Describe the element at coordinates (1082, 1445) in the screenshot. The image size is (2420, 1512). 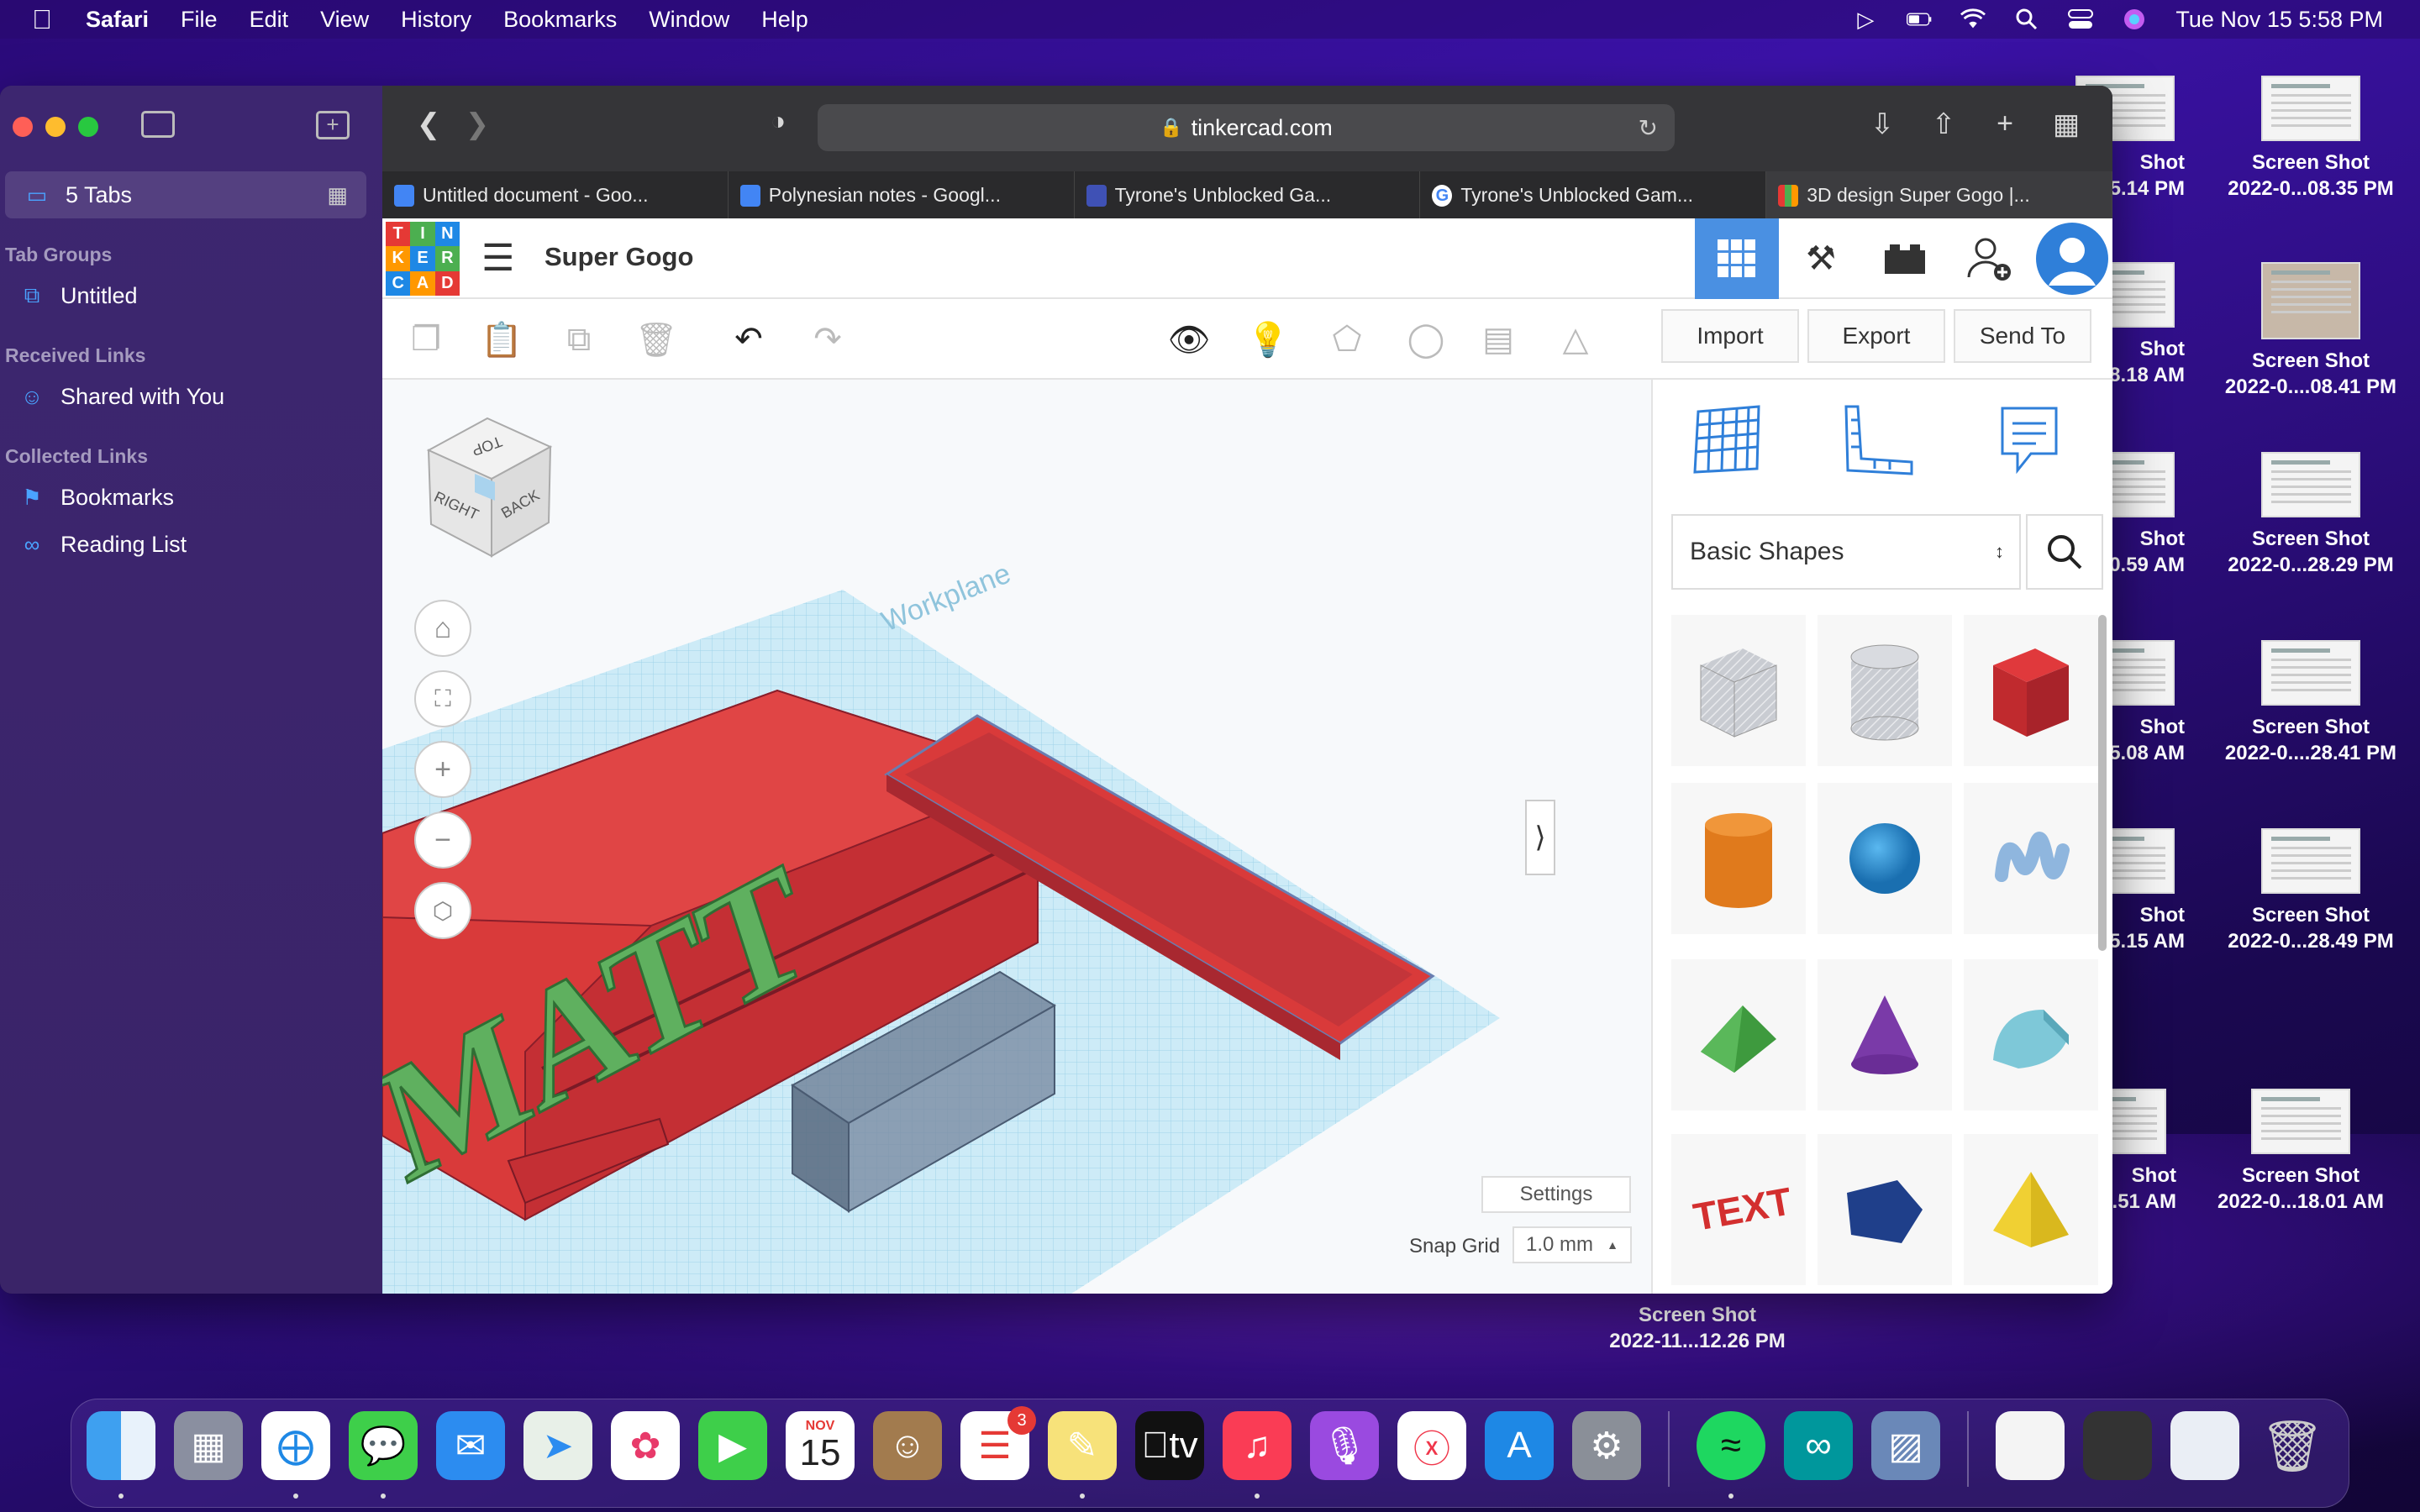
I see `notes-icon: ✎` at that location.